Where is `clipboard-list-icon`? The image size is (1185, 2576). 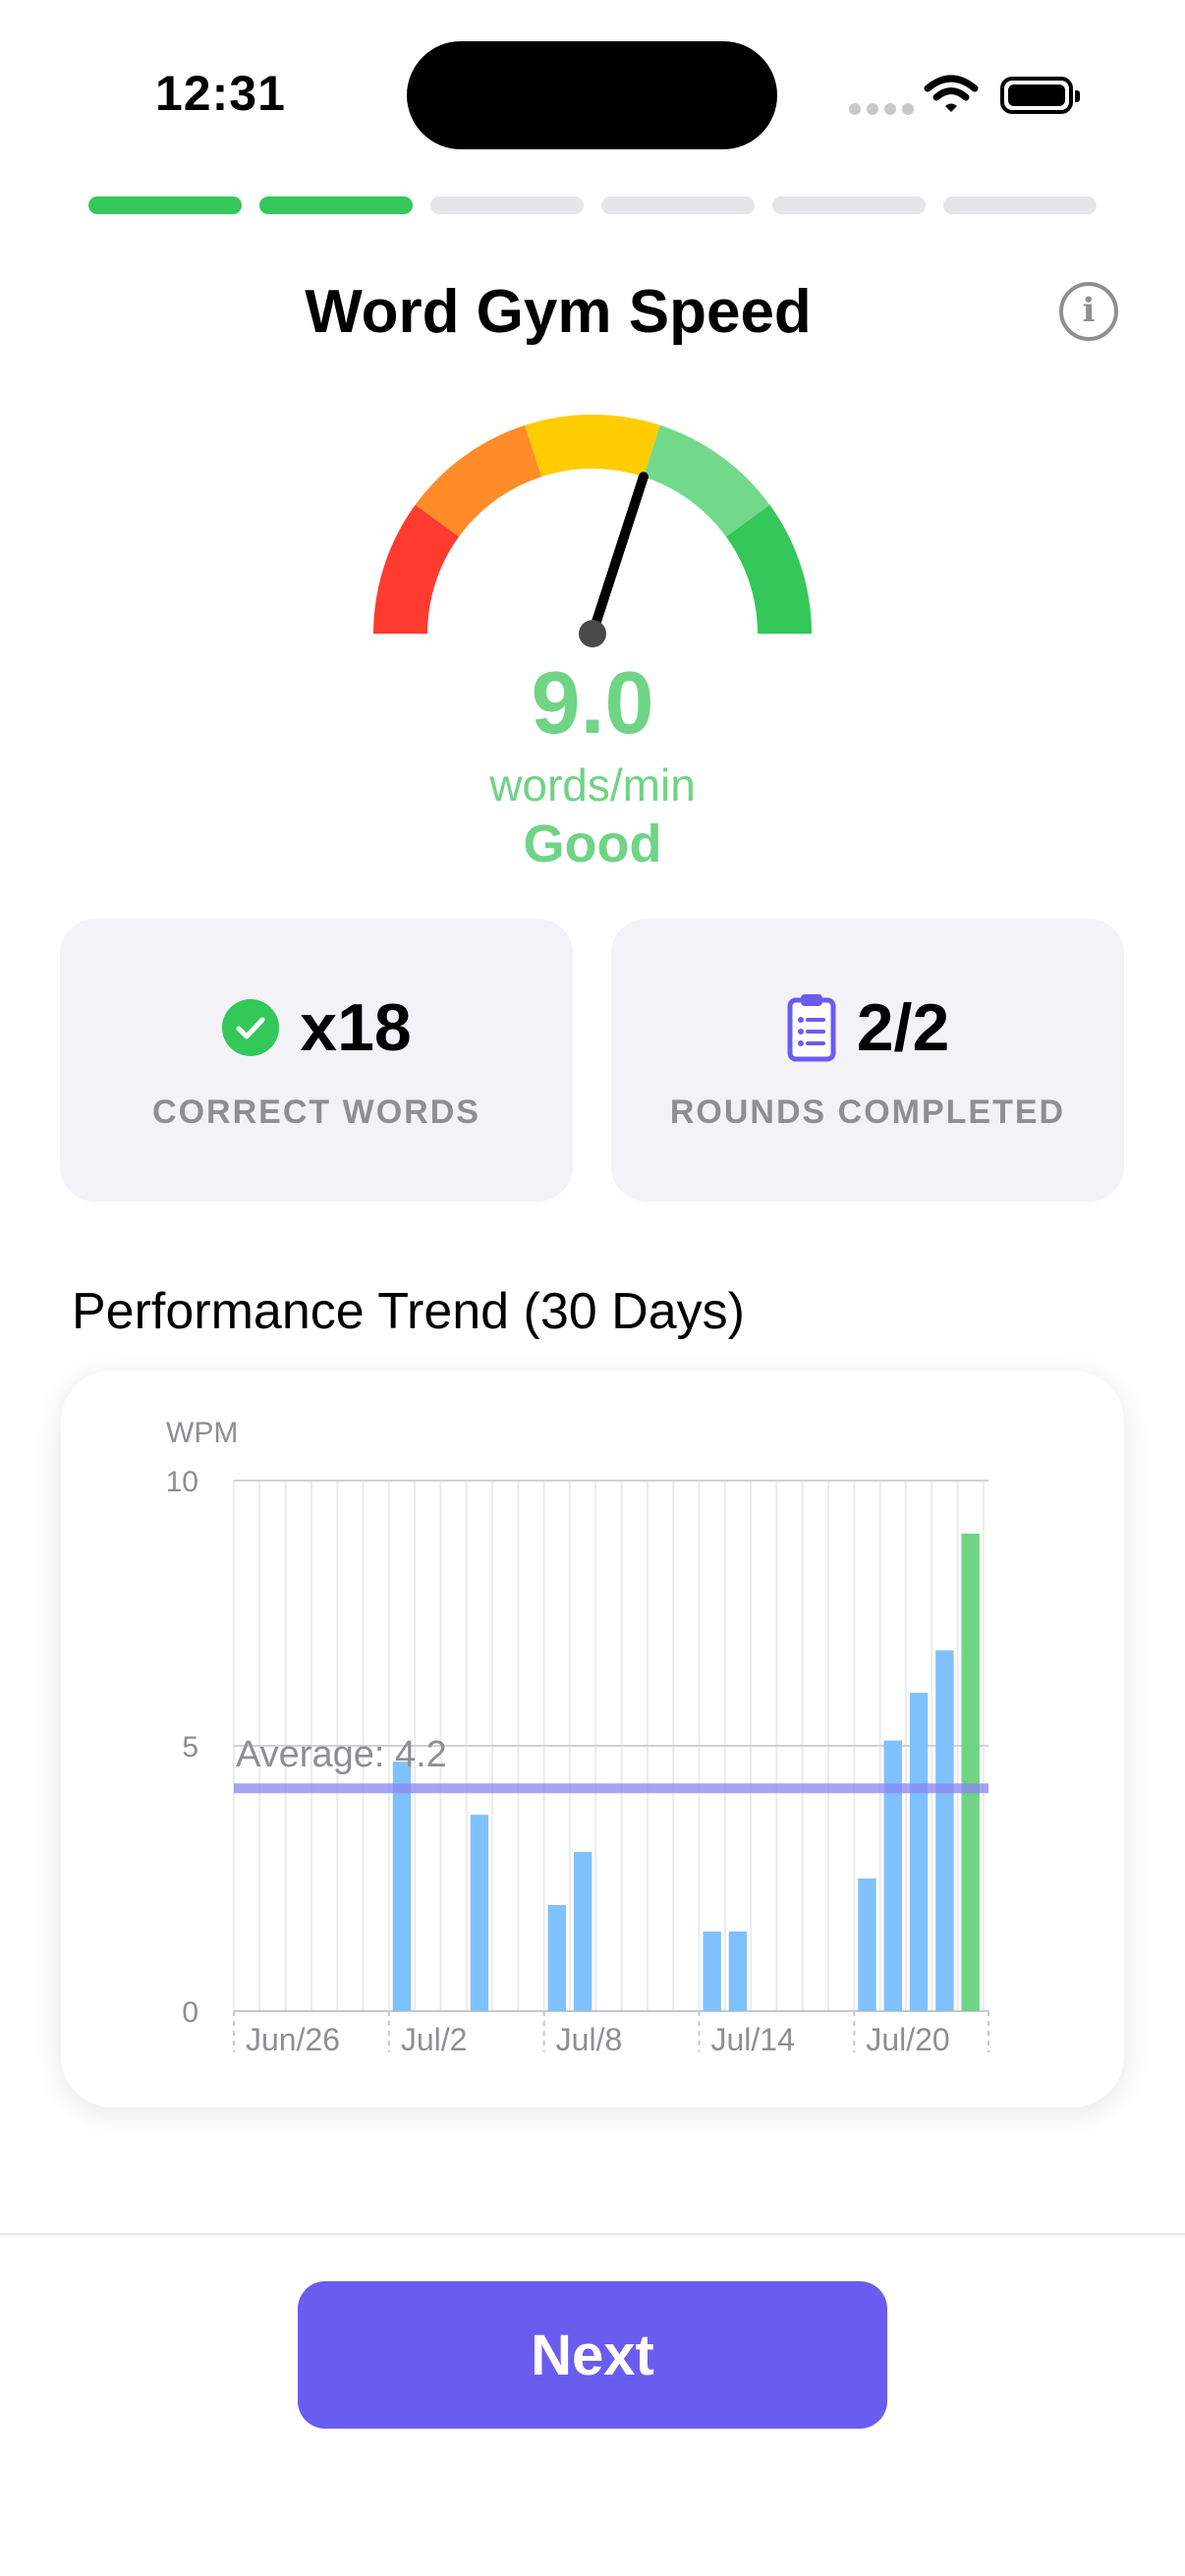 clipboard-list-icon is located at coordinates (812, 1028).